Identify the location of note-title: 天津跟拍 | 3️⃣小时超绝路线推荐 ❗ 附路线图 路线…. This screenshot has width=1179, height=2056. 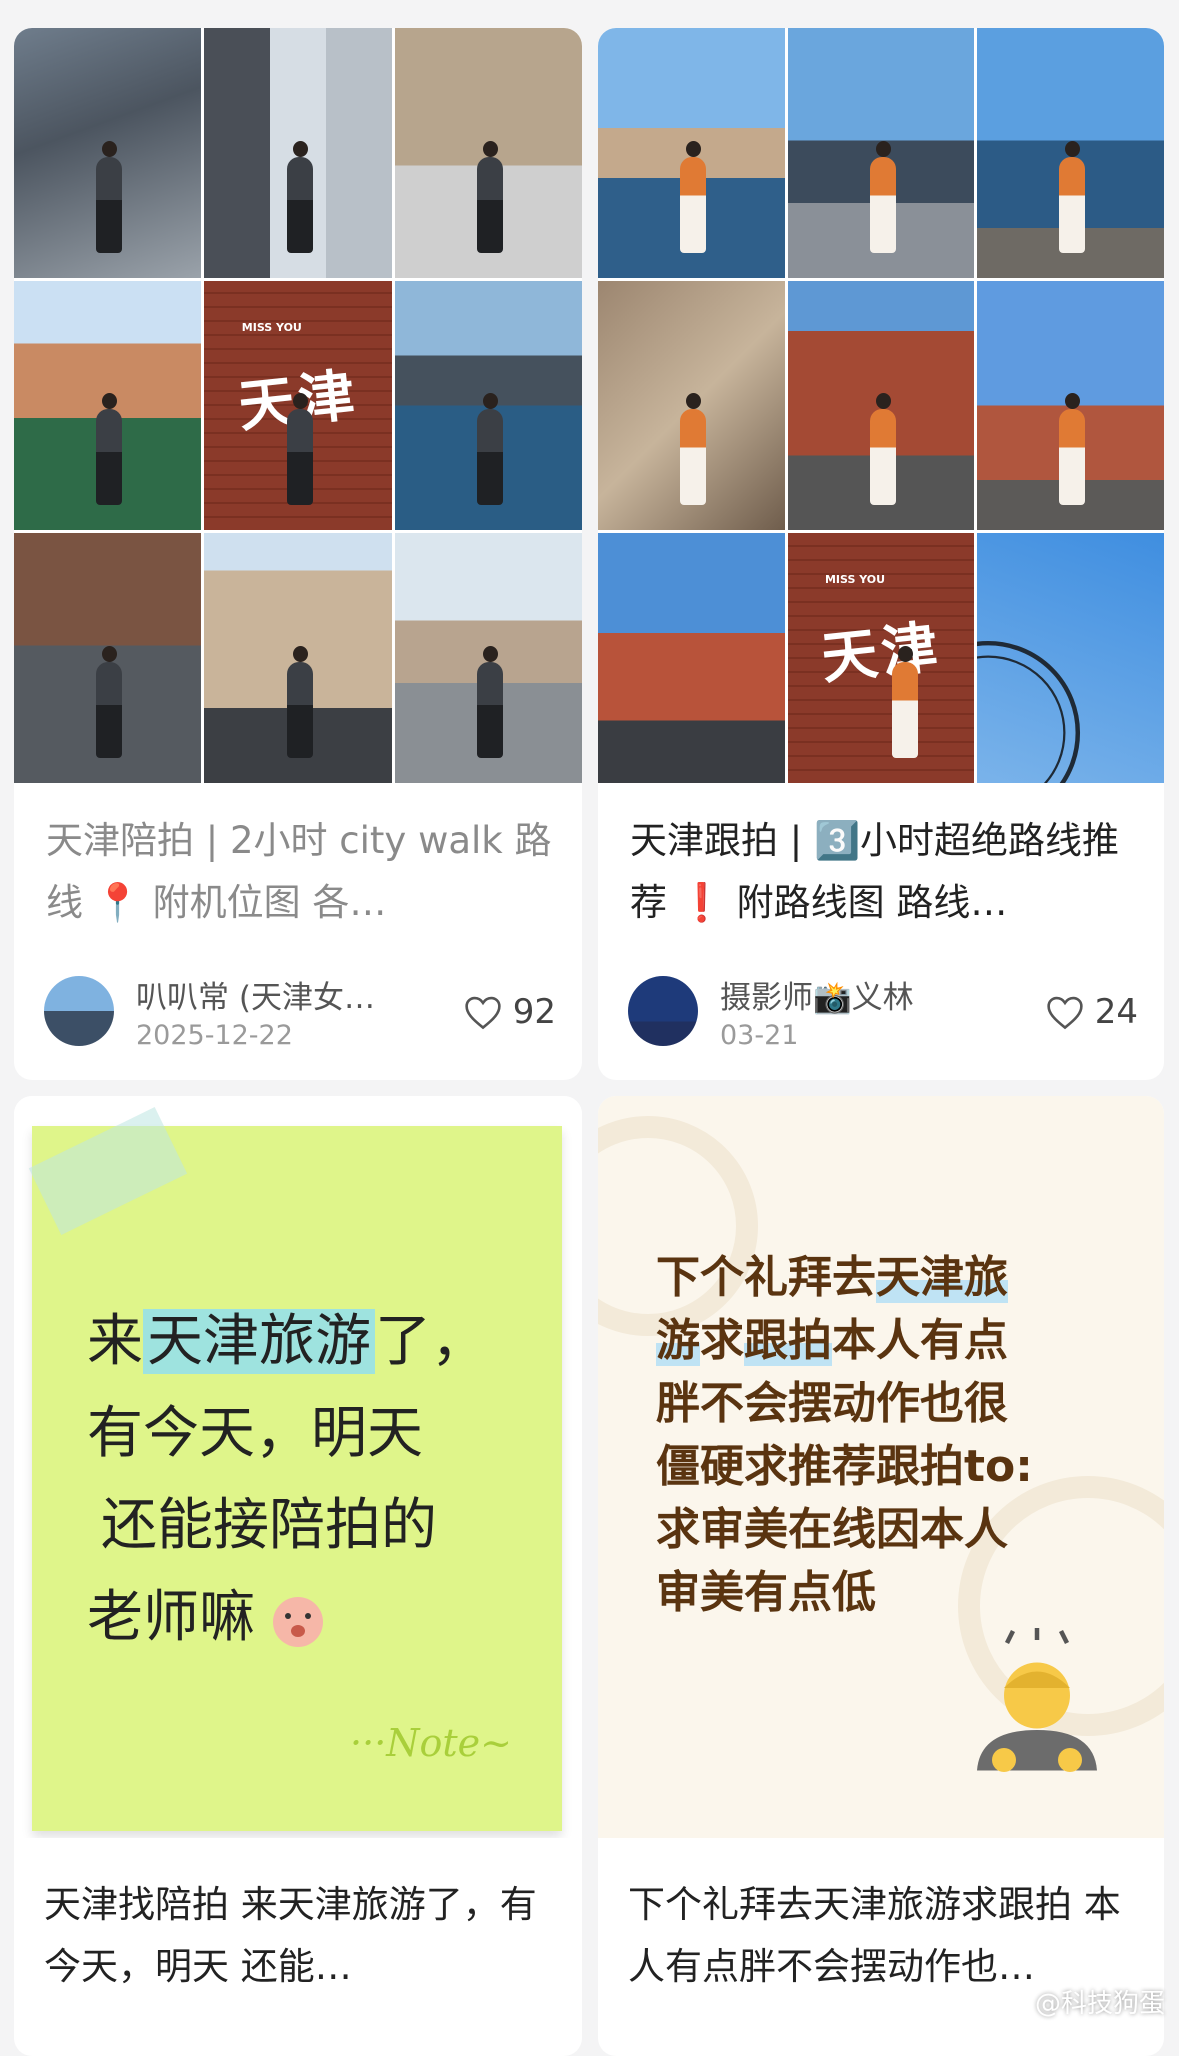
(883, 872).